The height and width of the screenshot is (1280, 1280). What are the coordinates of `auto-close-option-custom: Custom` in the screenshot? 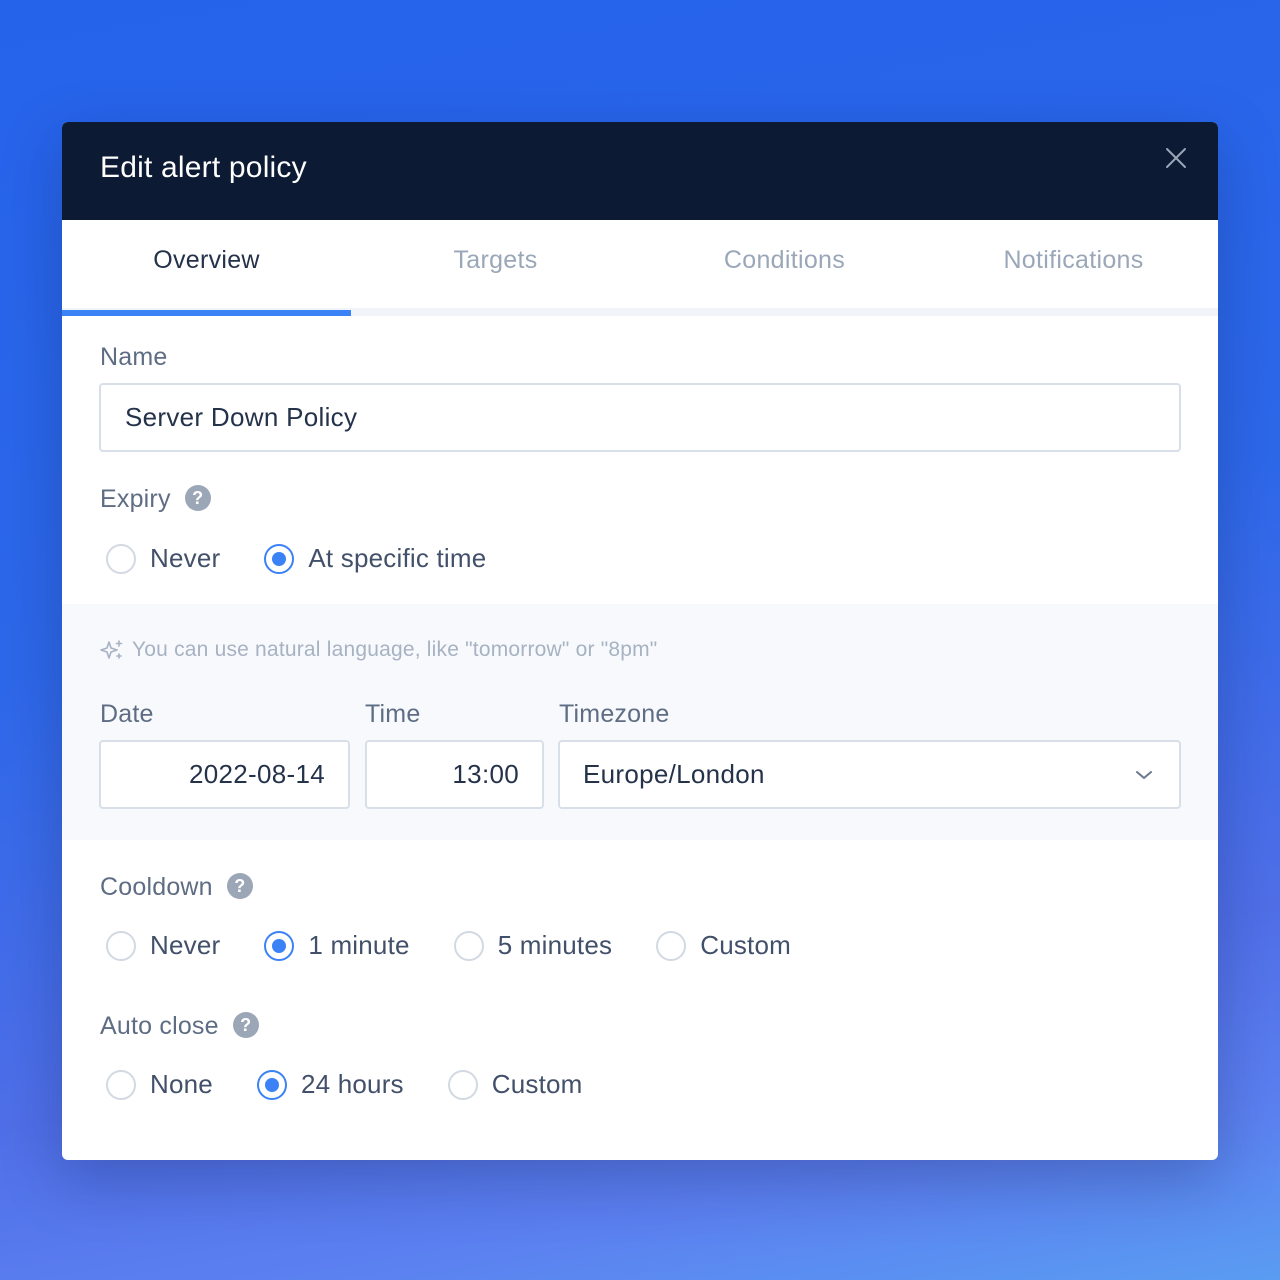 It's located at (515, 1084).